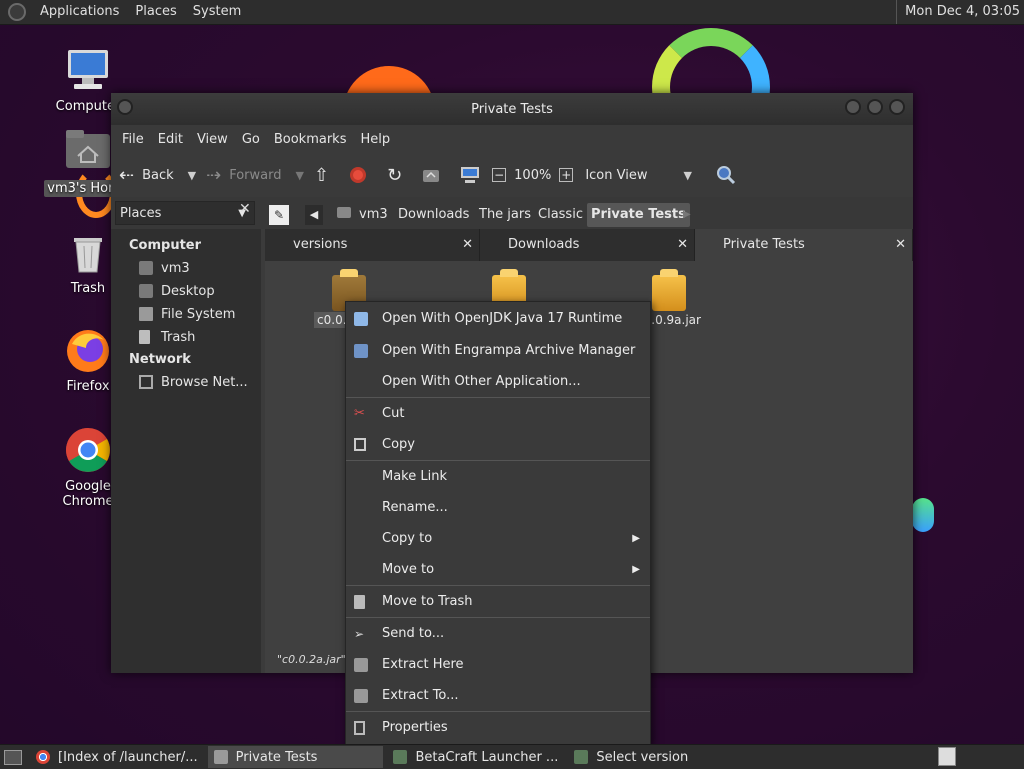  I want to click on home-icon, so click(431, 175).